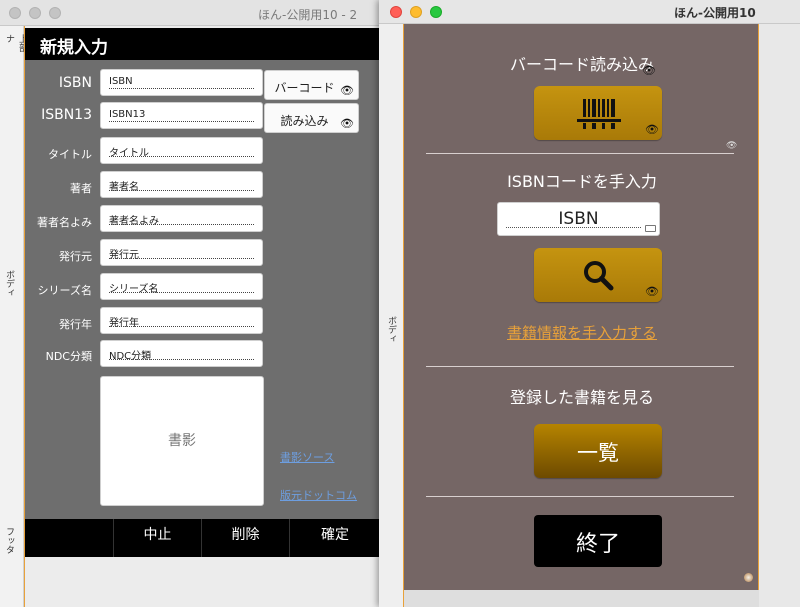 Image resolution: width=800 pixels, height=607 pixels. What do you see at coordinates (181, 252) in the screenshot?
I see `publisher-field: 発行元` at bounding box center [181, 252].